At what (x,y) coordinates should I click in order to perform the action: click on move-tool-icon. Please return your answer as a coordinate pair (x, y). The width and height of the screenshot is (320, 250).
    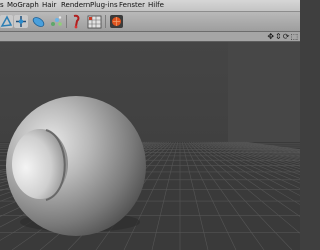
    Looking at the image, I should click on (21, 21).